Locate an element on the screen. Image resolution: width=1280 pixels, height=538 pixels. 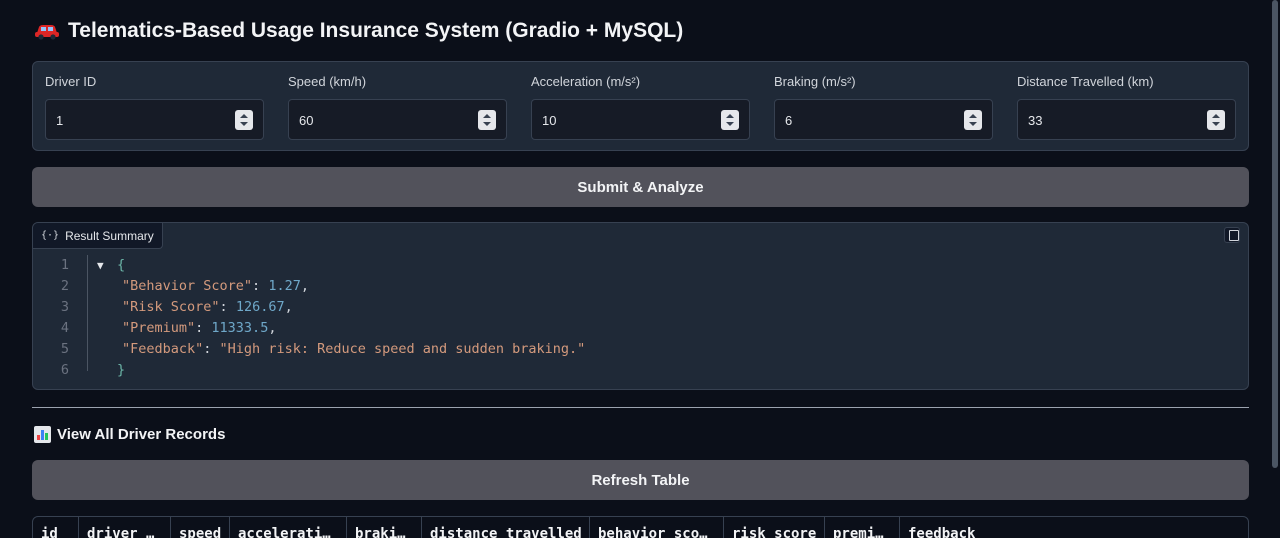
distance-field: Distance Travelled (km) 33 is located at coordinates (1127, 107).